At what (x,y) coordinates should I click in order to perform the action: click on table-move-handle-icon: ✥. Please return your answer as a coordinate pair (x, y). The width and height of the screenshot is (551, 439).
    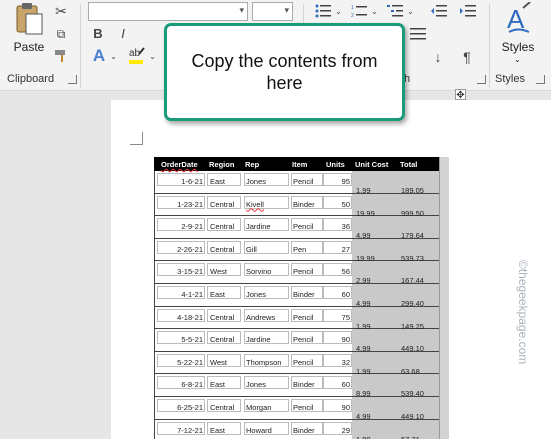
    Looking at the image, I should click on (460, 95).